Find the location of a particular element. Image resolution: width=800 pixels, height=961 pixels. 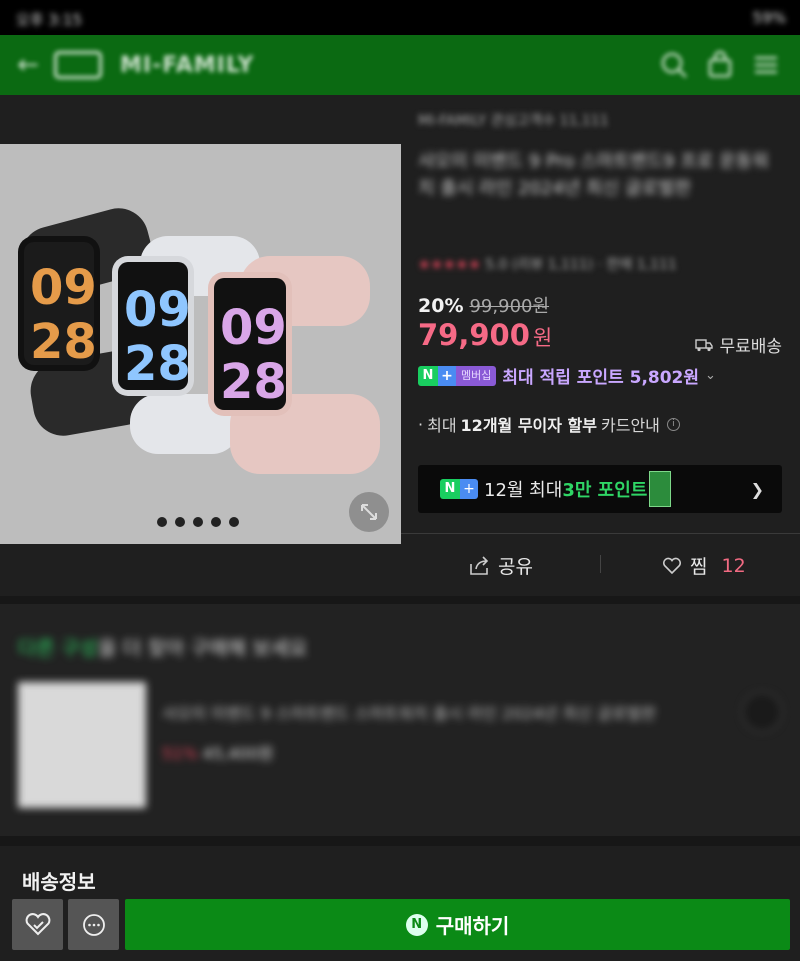

status-bar: 오후 3:15 59% is located at coordinates (400, 17).